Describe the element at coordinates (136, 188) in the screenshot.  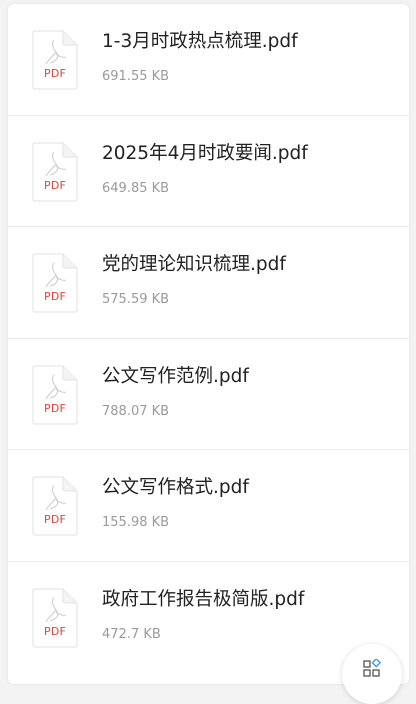
I see `file-size: 649.85 KB` at that location.